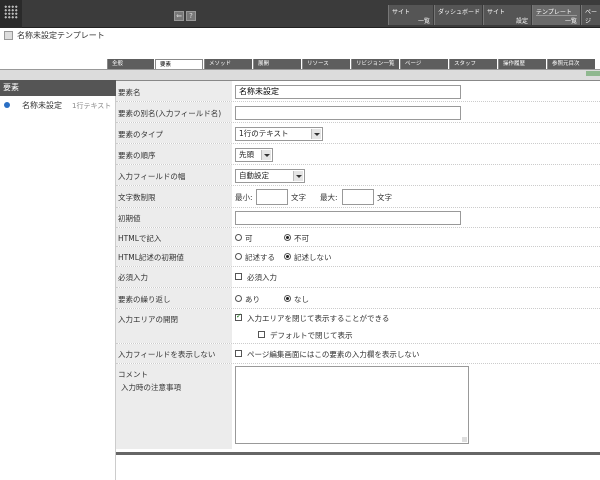 The image size is (600, 480). What do you see at coordinates (238, 256) in the screenshot?
I see `html-write-radio` at bounding box center [238, 256].